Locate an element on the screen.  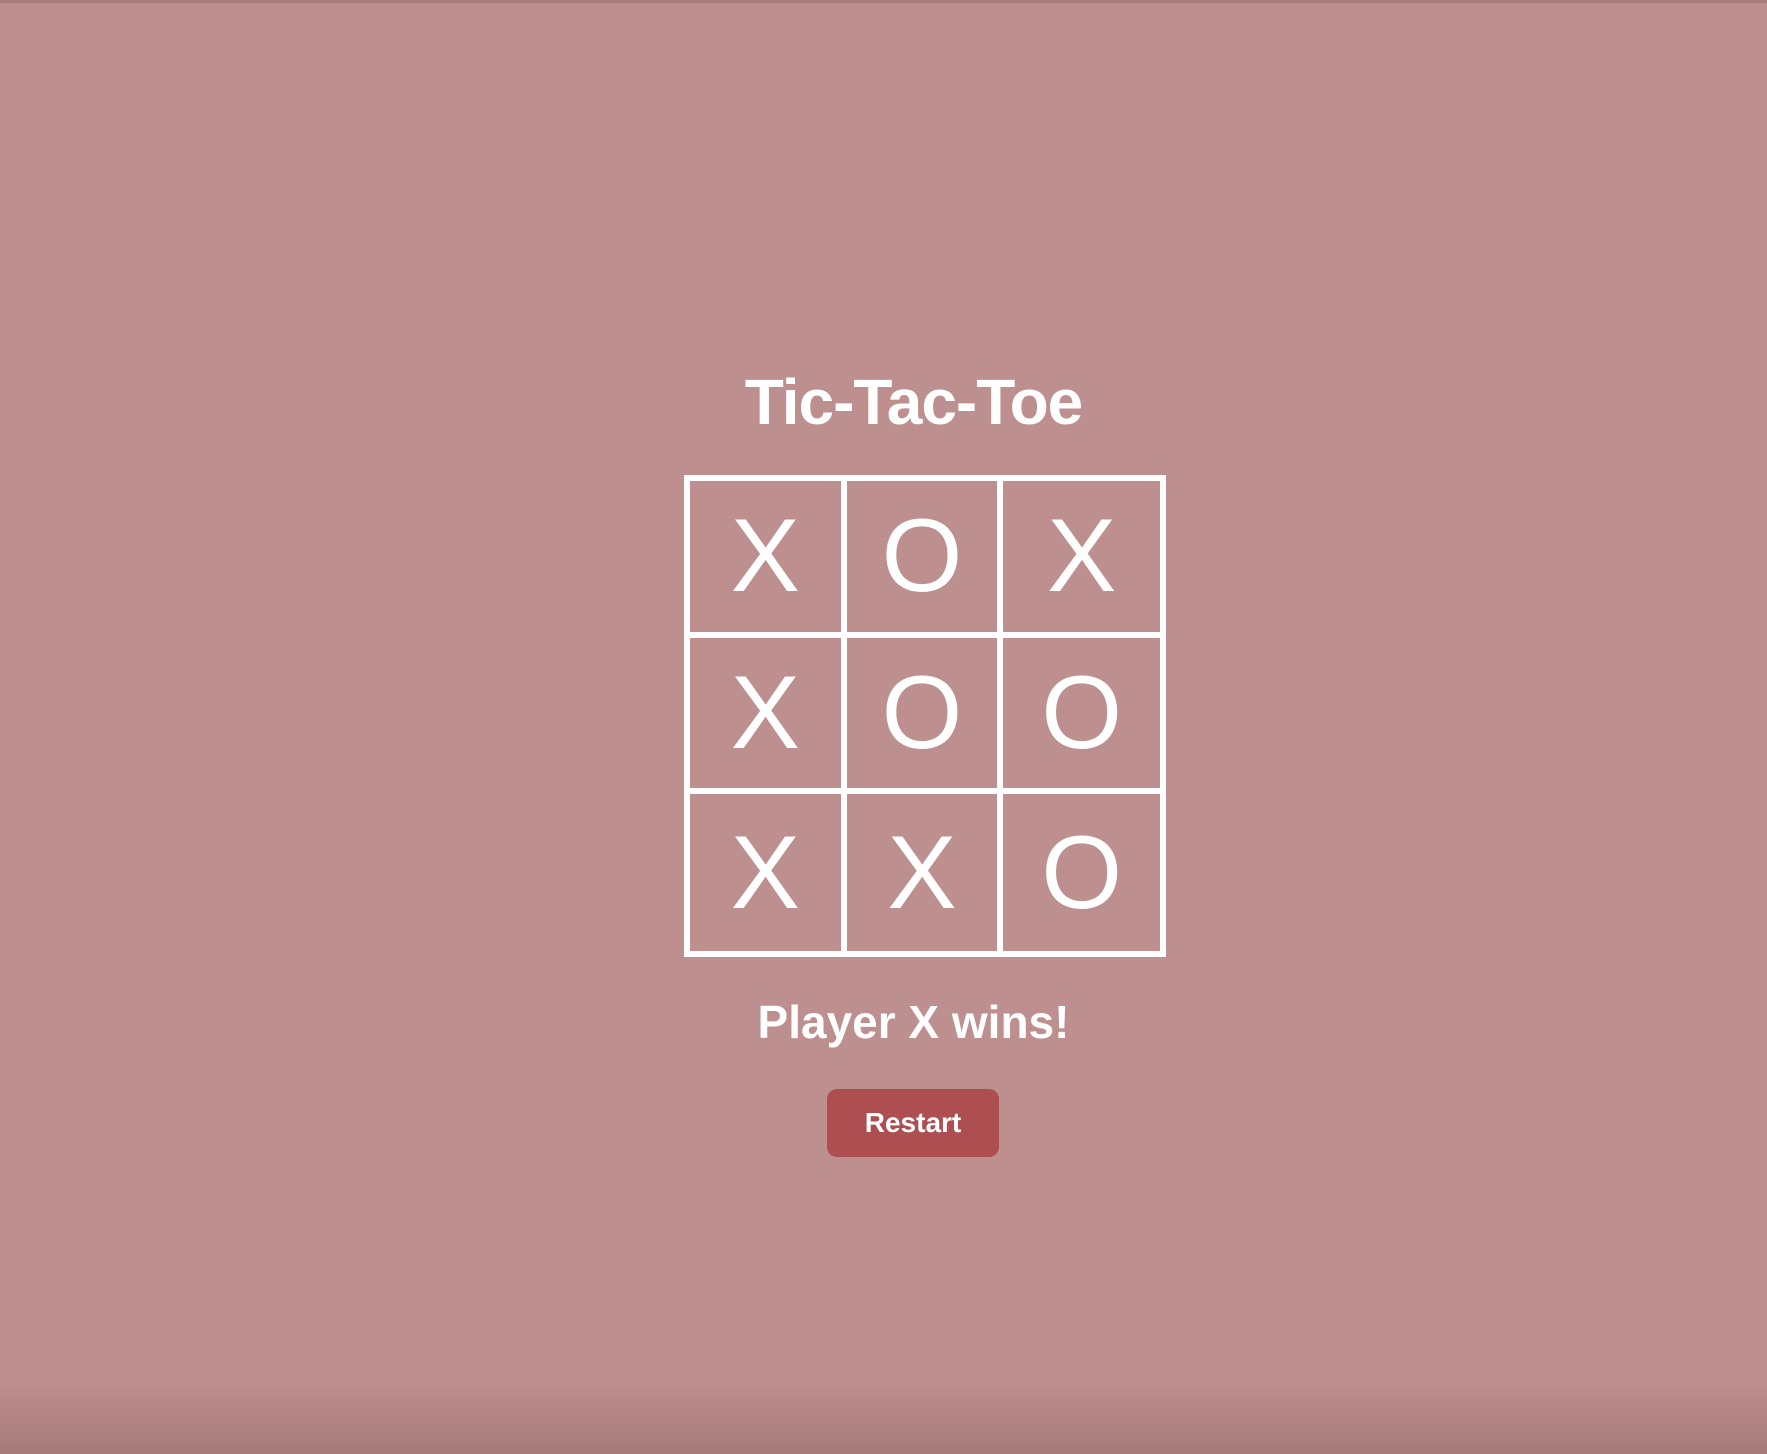
board-cell-r3-c1: X is located at coordinates (768, 872).